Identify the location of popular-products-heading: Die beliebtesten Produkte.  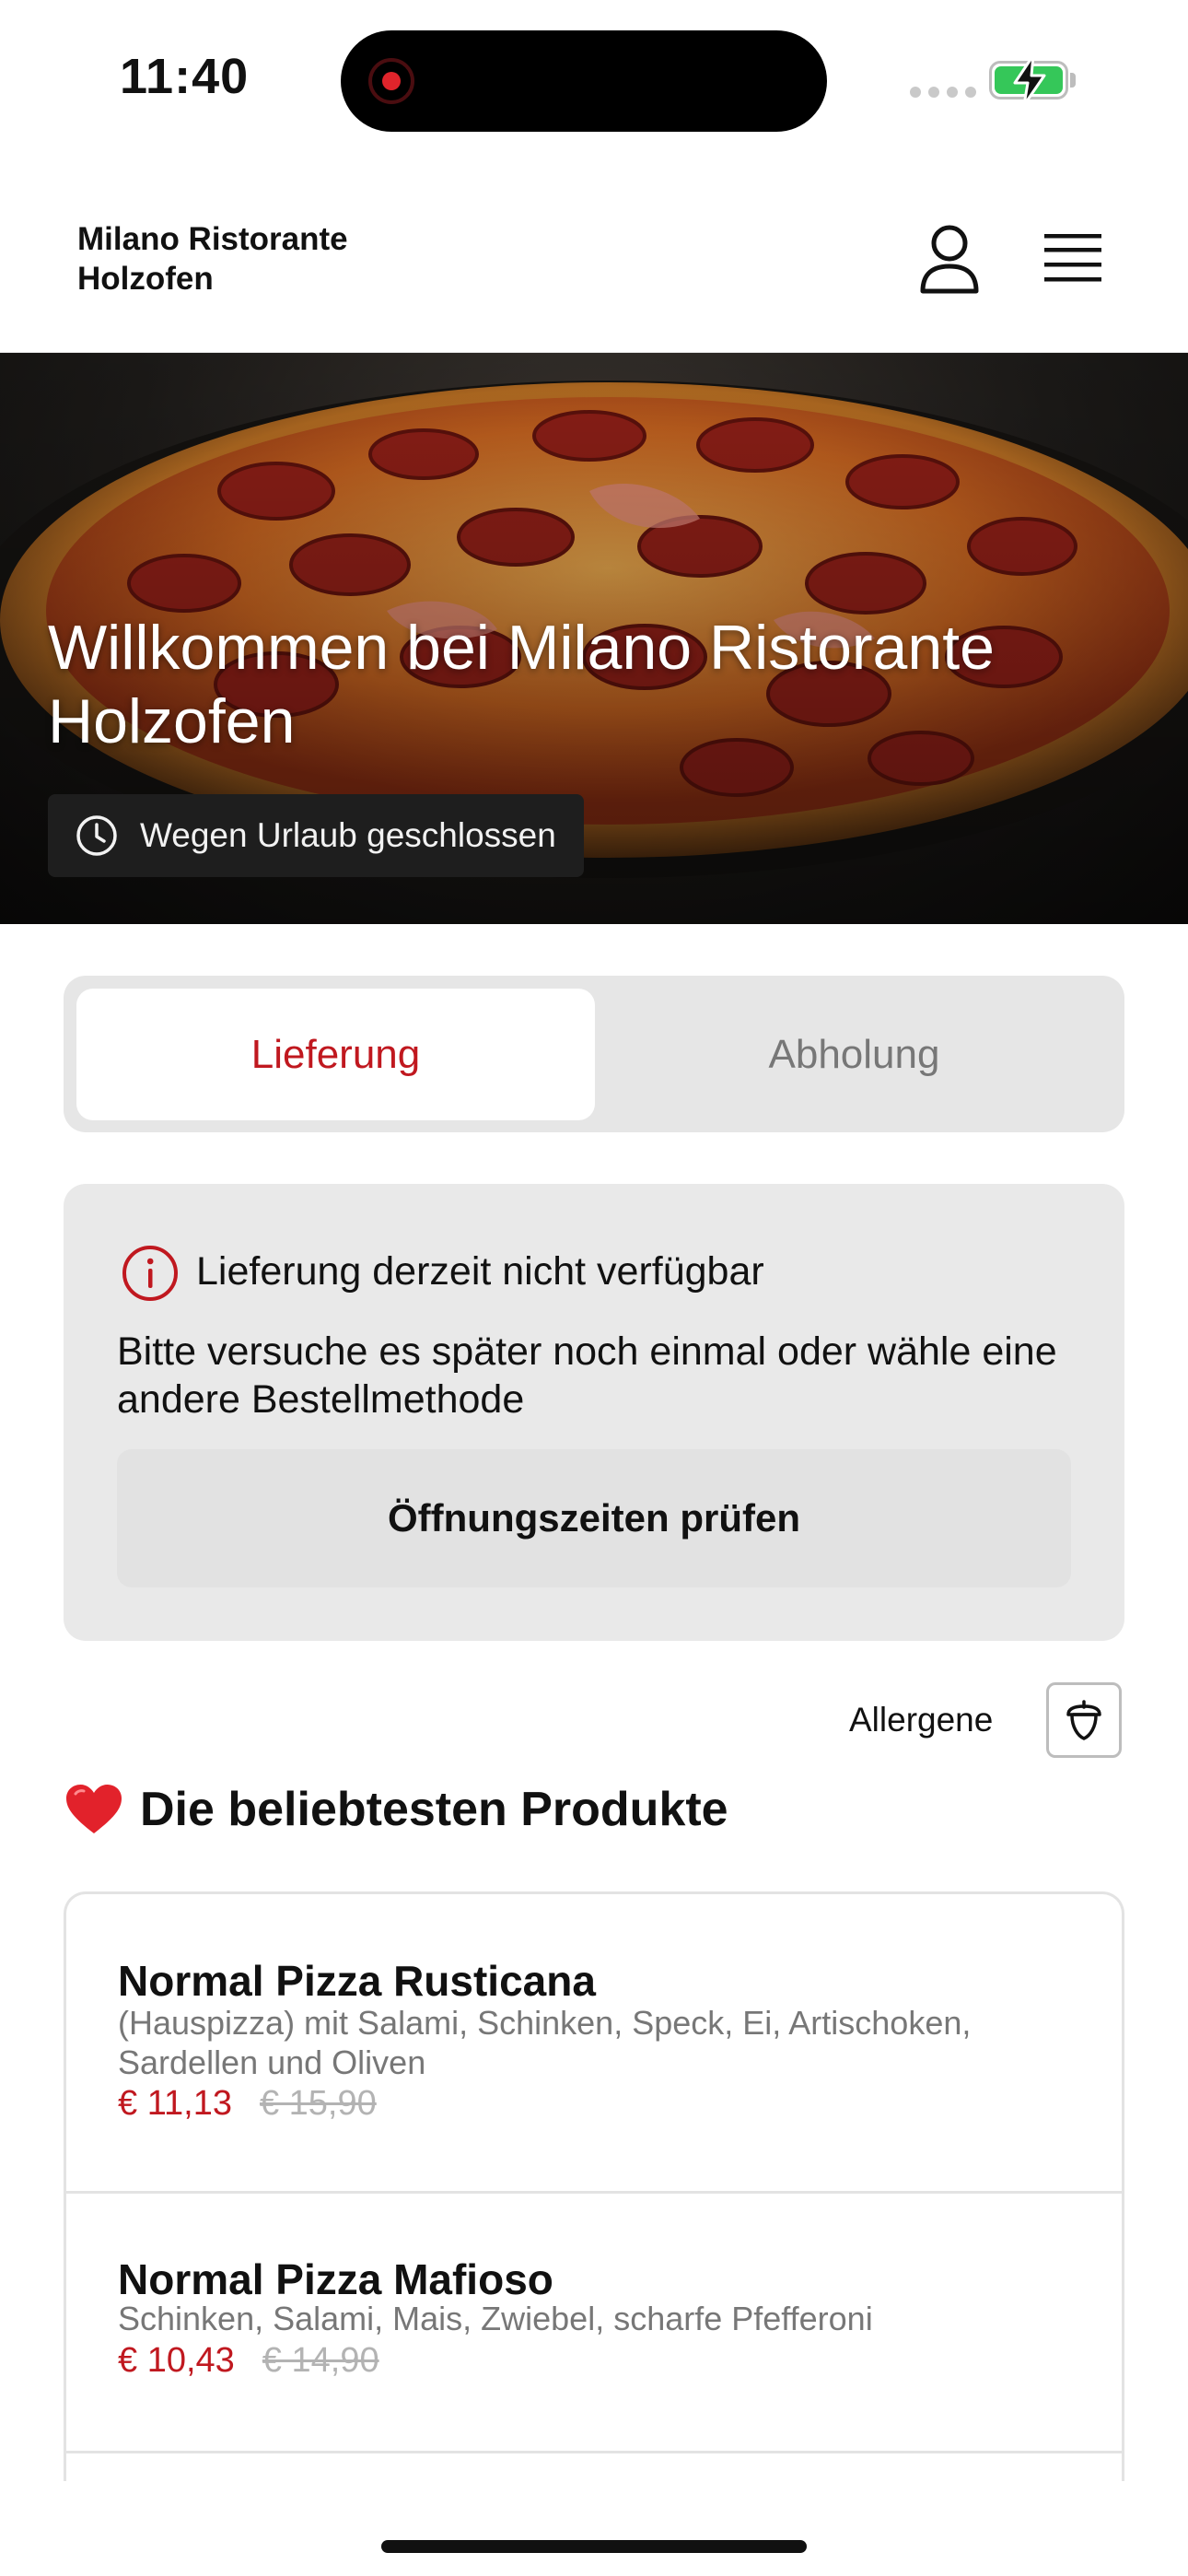
(396, 1809).